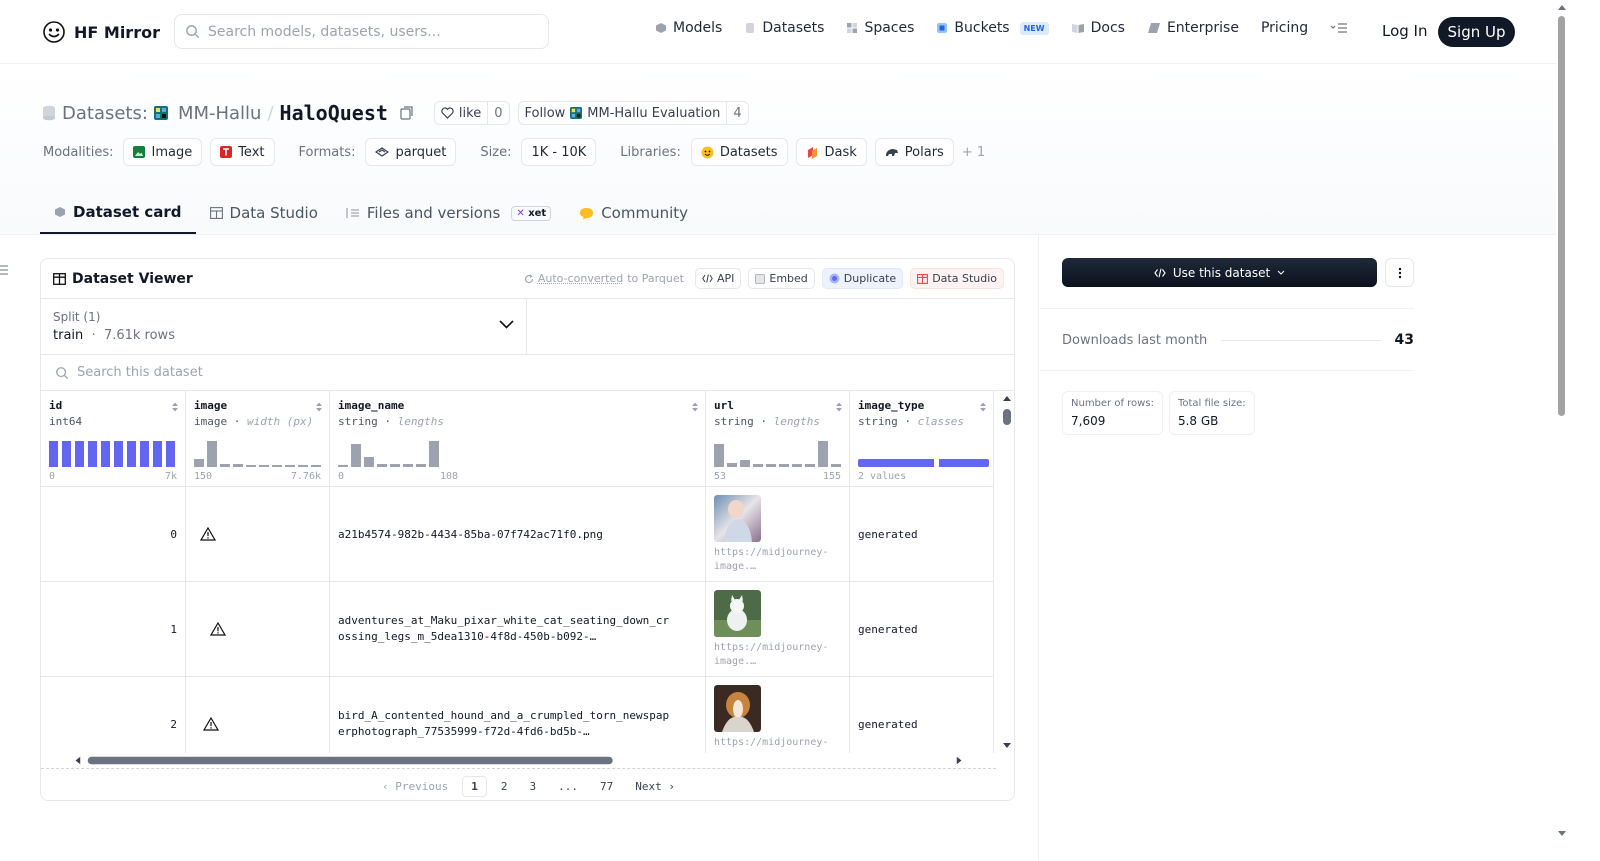 This screenshot has width=1600, height=861. Describe the element at coordinates (1562, 430) in the screenshot. I see `page-scrollbar` at that location.